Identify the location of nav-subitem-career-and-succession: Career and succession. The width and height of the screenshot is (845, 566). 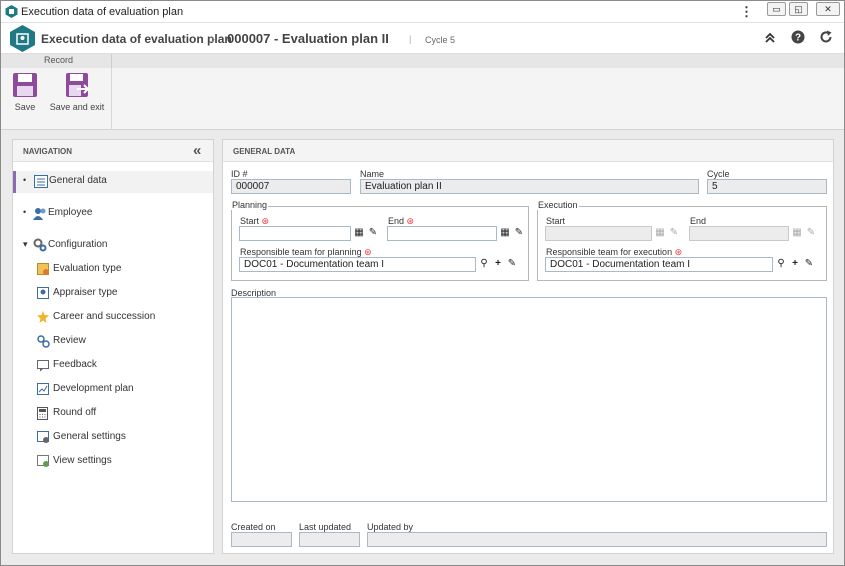
(113, 318).